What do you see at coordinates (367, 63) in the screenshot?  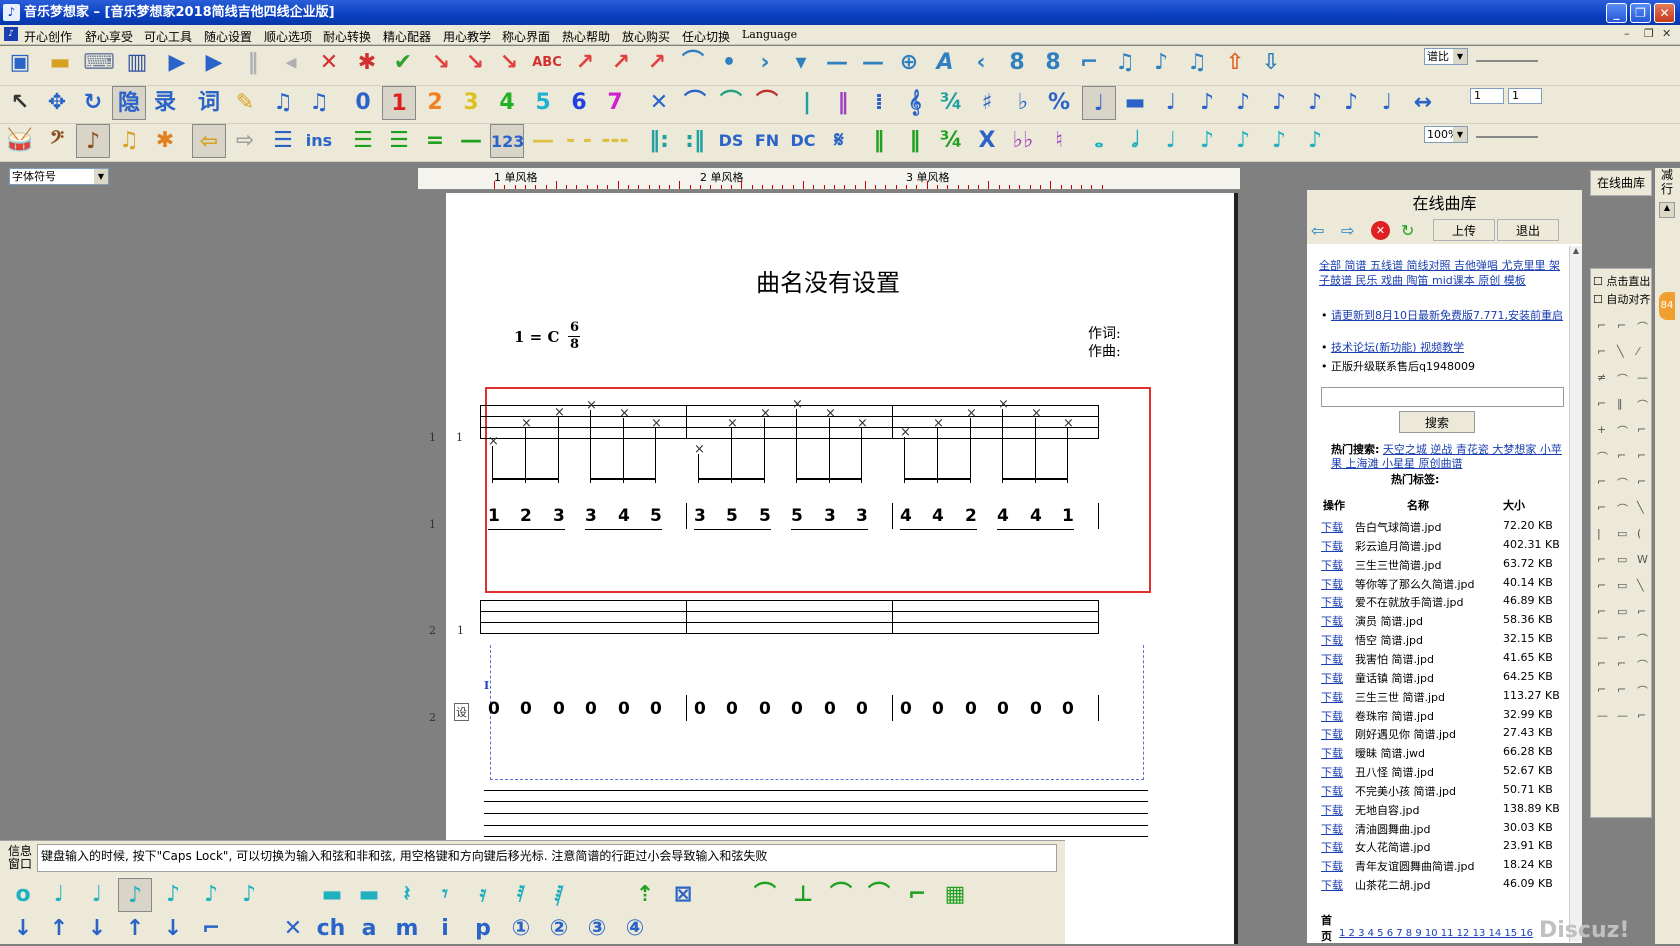 I see `cut-icon: ✱` at bounding box center [367, 63].